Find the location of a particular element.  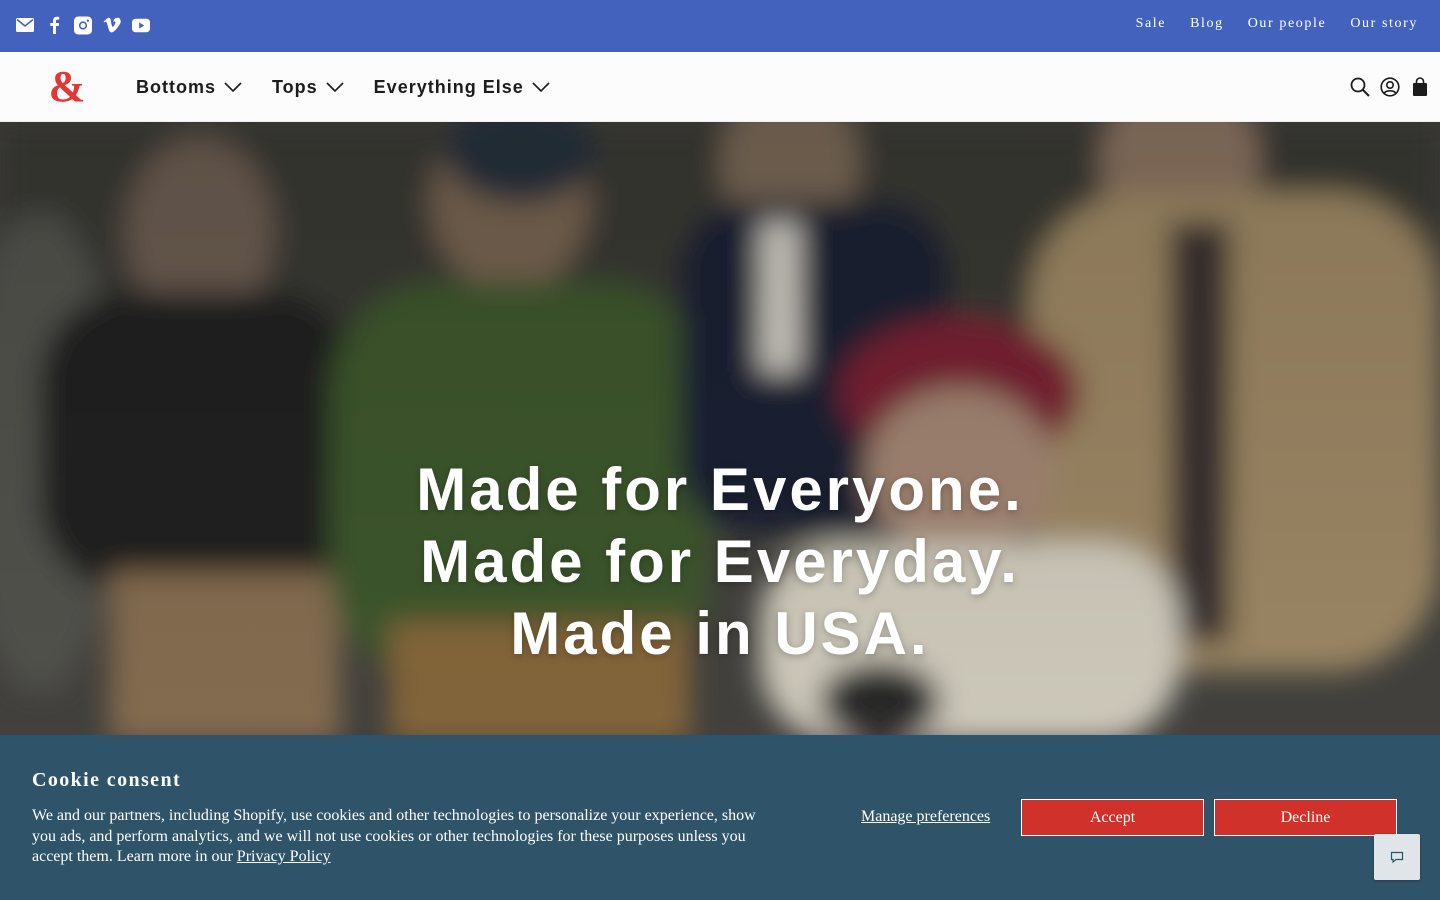

nav-item-bottoms: Bottoms is located at coordinates (189, 87).